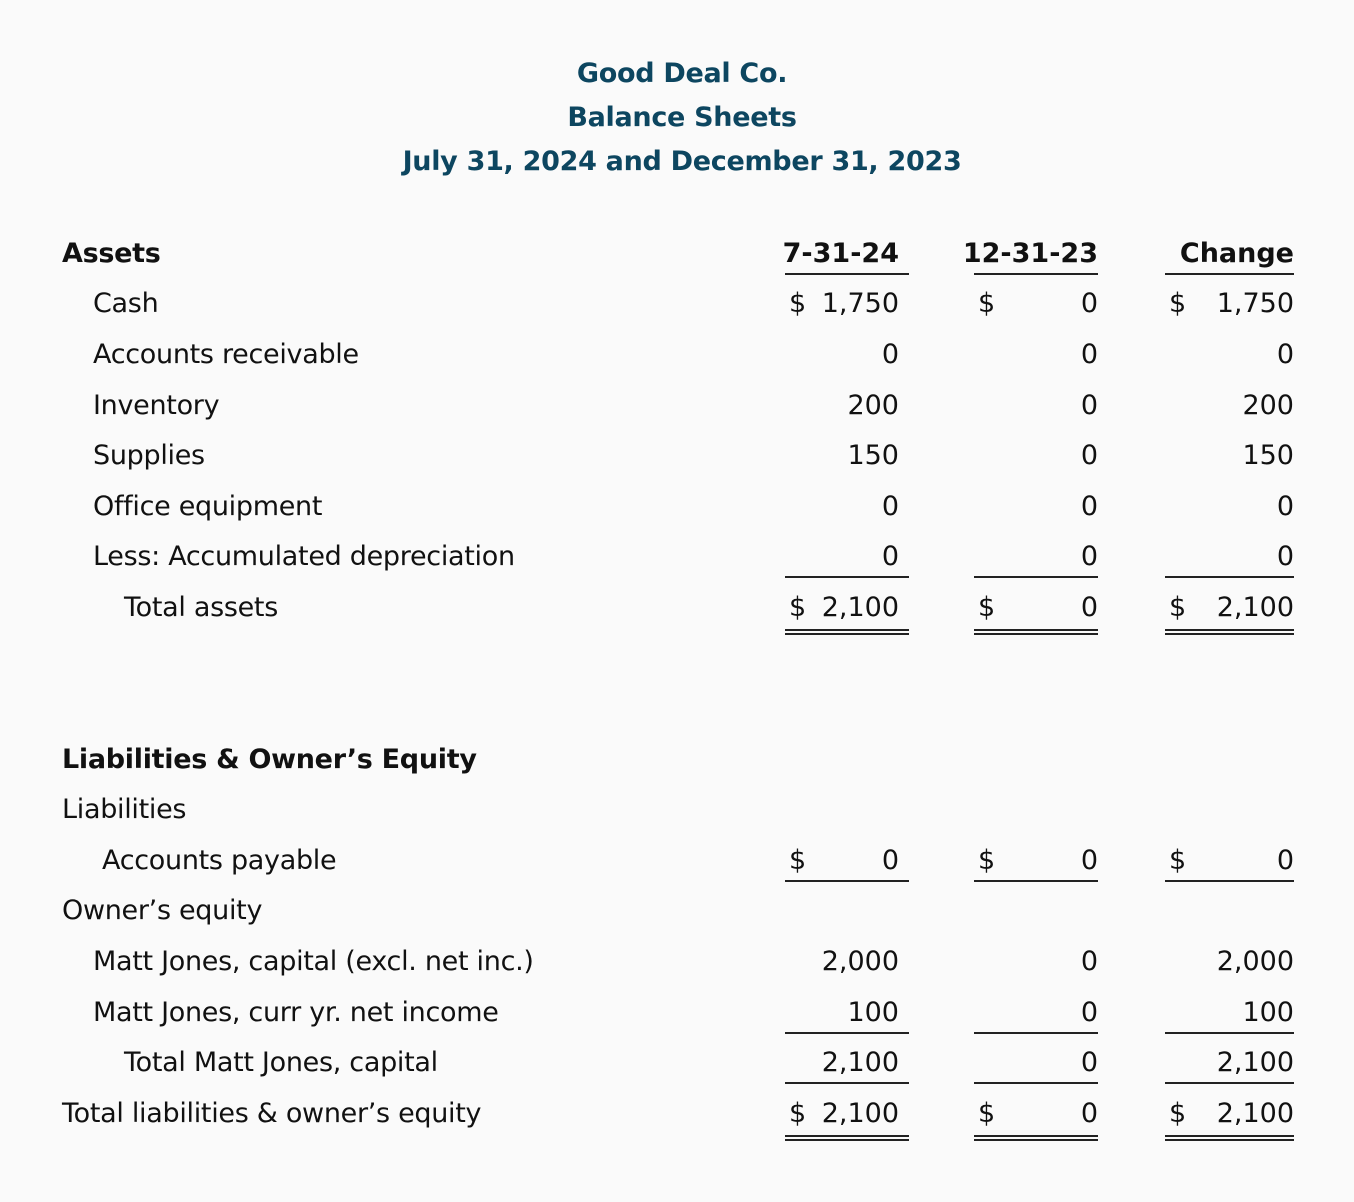  What do you see at coordinates (677, 1063) in the screenshot?
I see `total-capital-row: Total Matt Jones, capital 2,100 0 2,100` at bounding box center [677, 1063].